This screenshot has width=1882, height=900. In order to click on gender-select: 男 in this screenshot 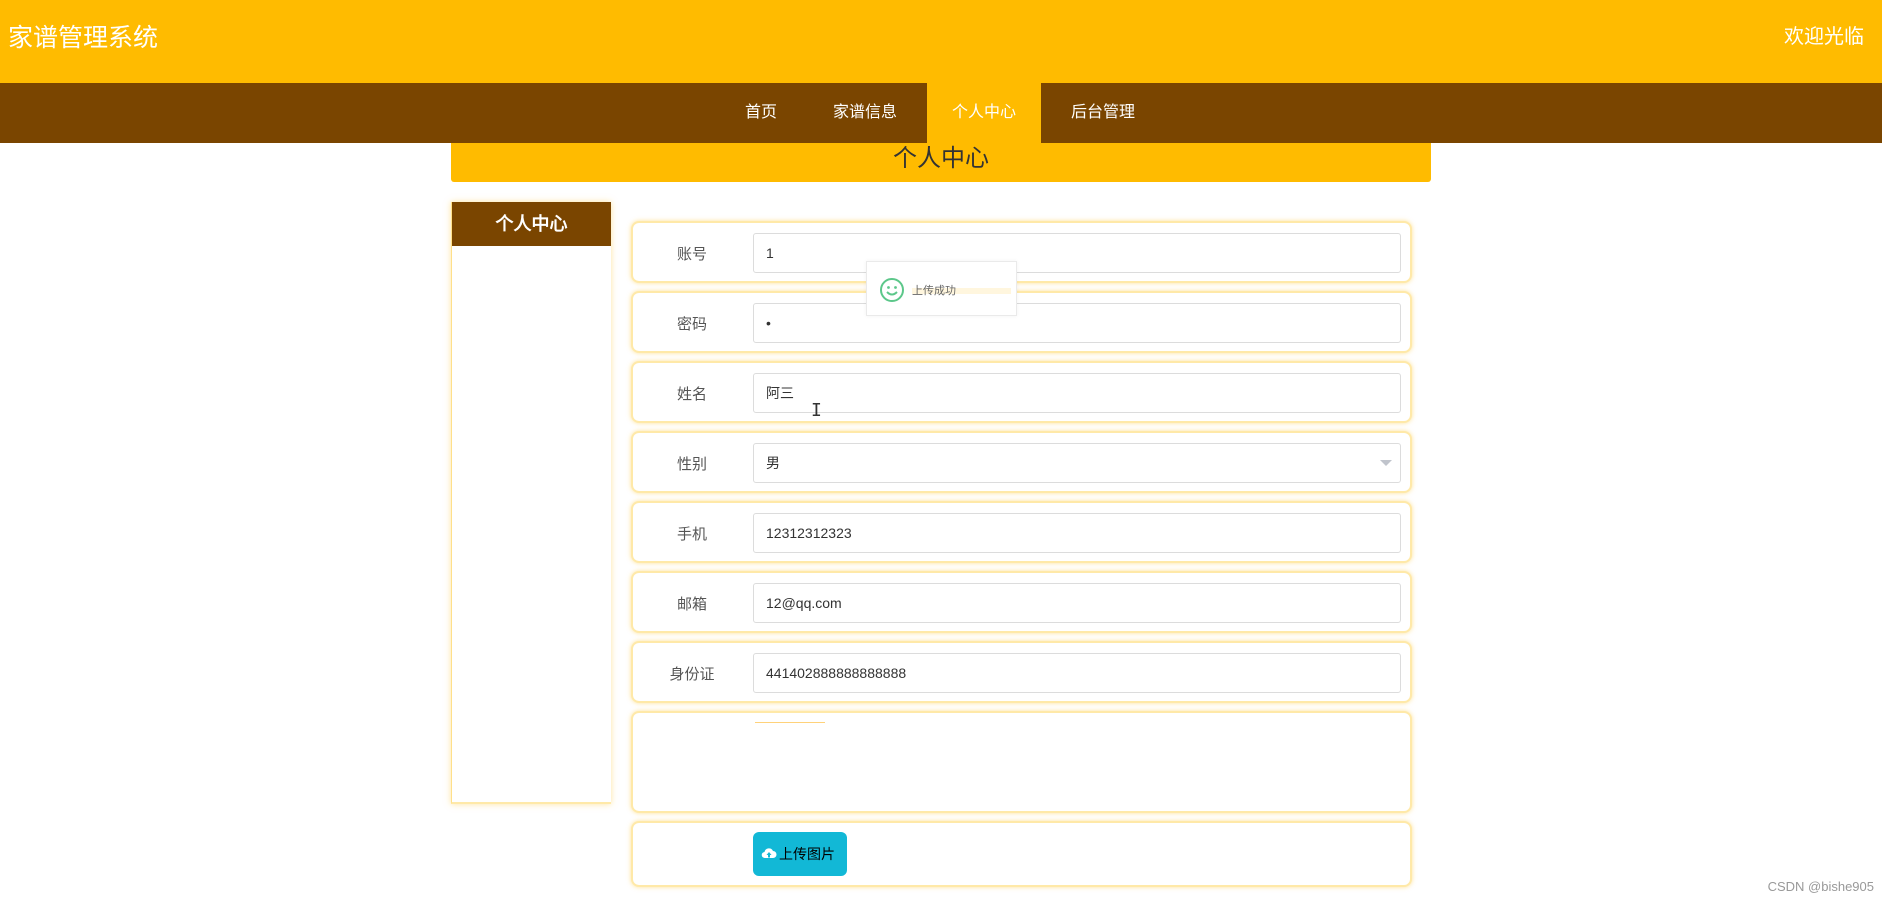, I will do `click(1077, 463)`.